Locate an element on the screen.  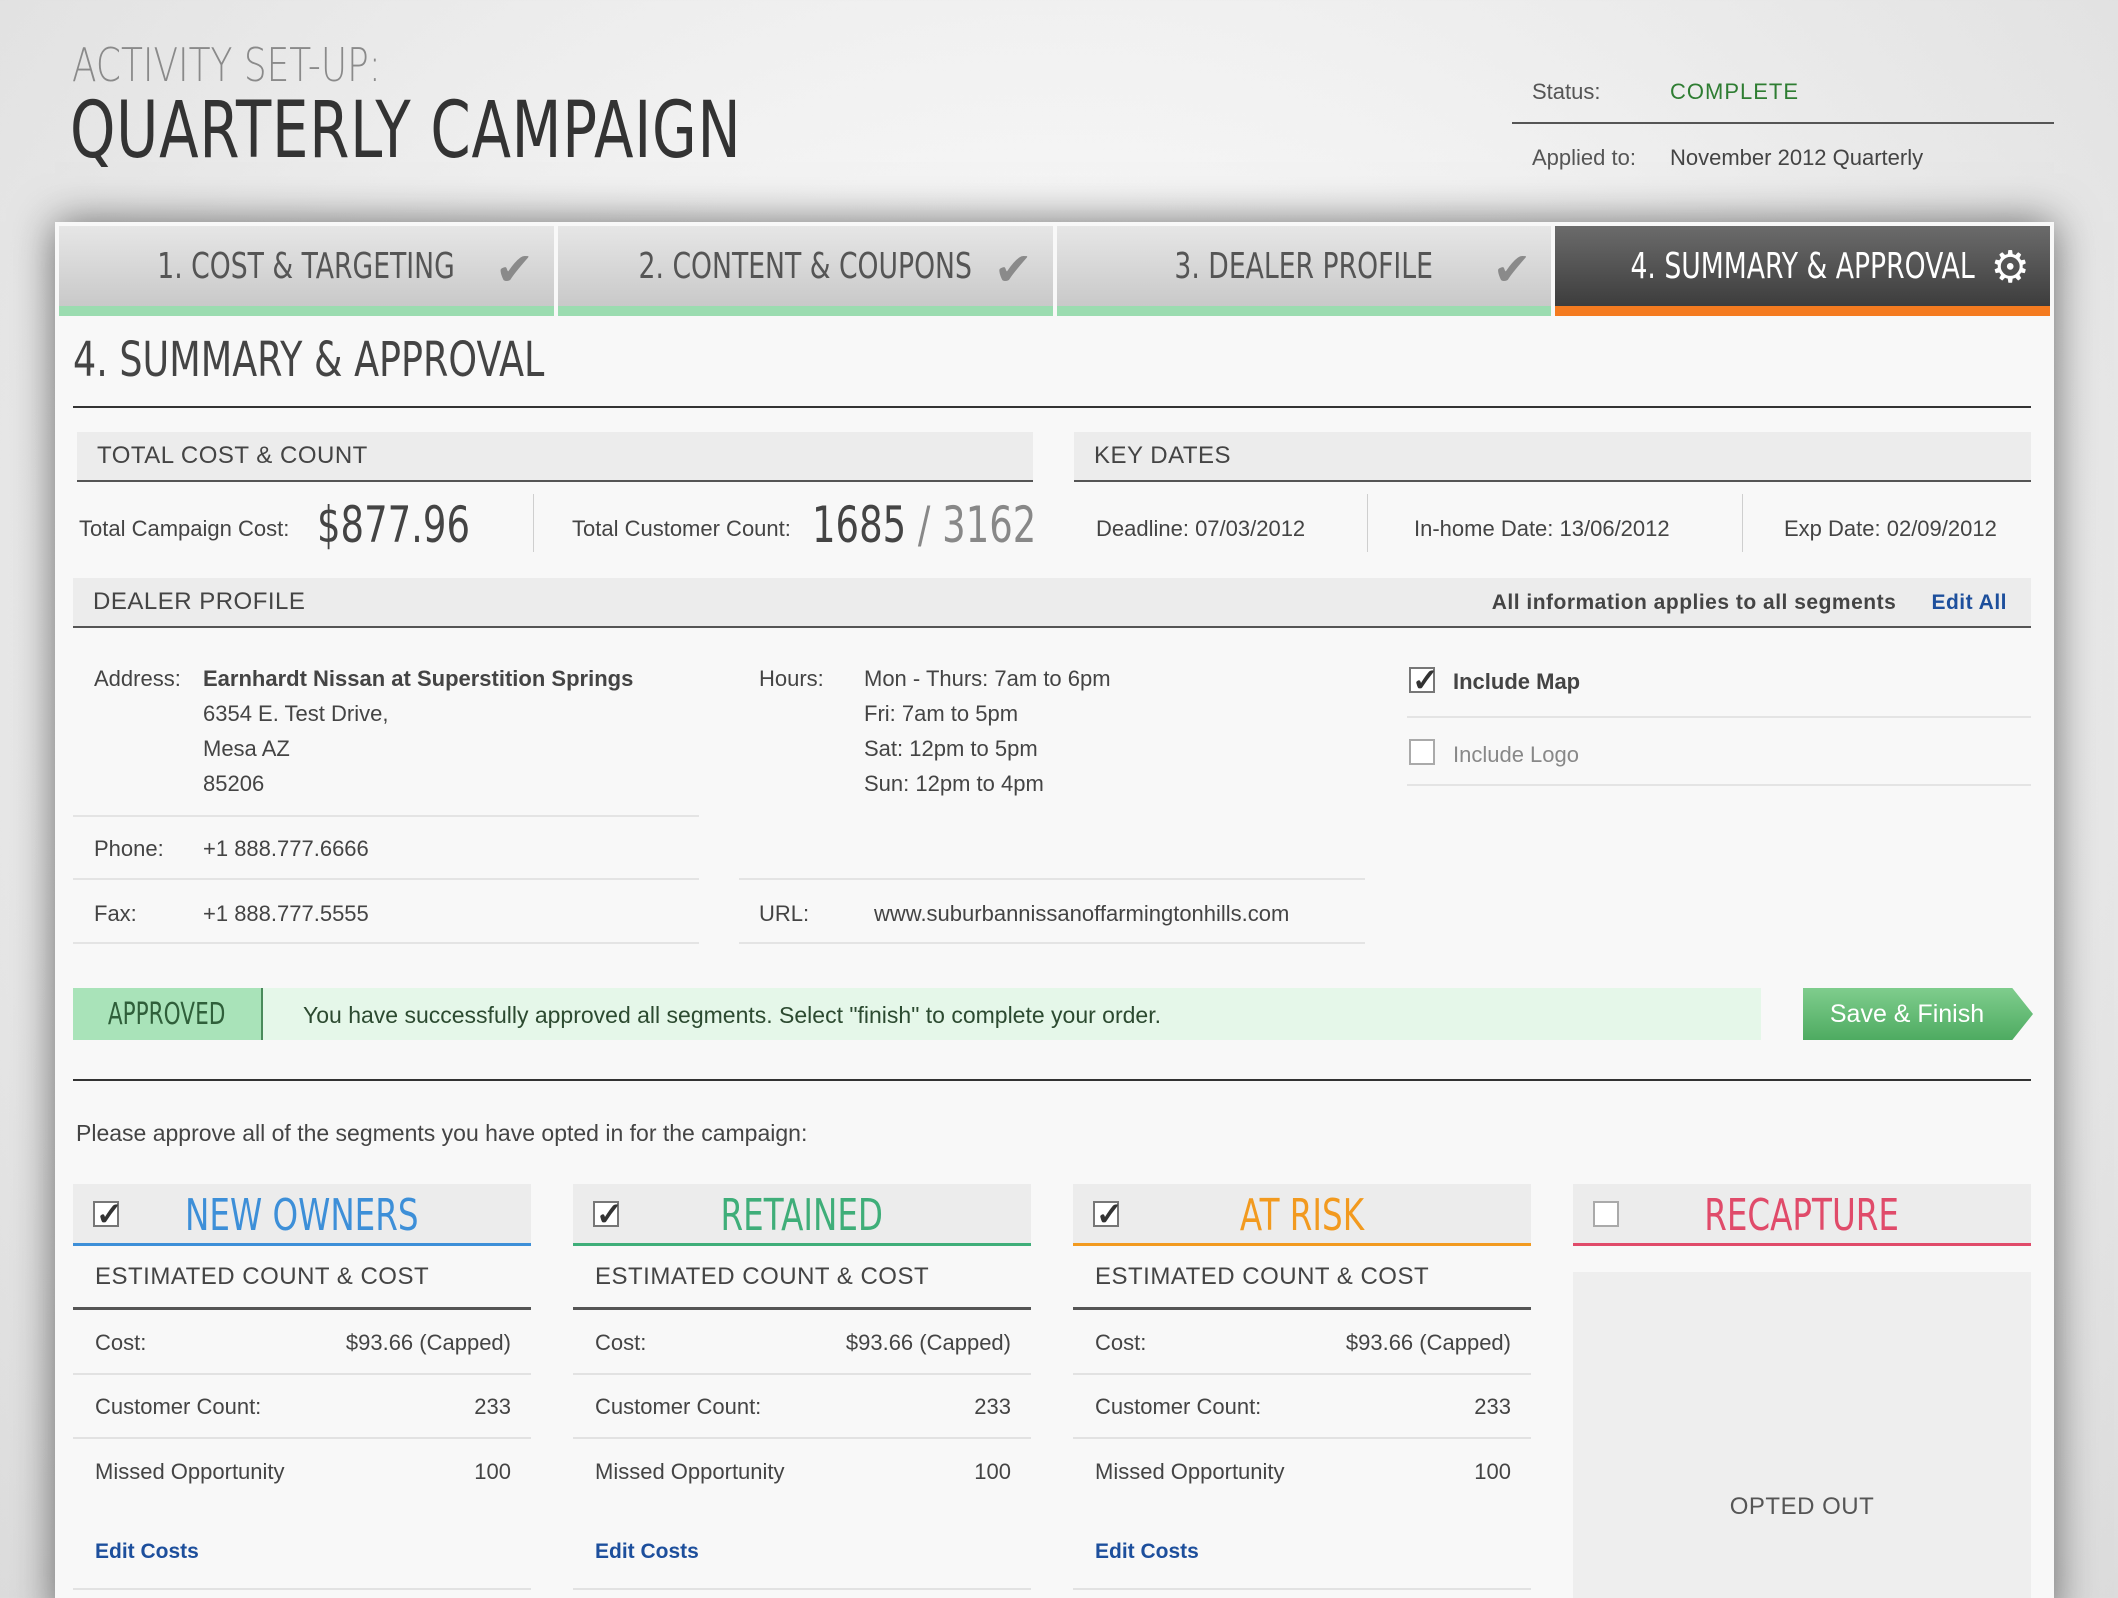
dealer-profile-note: All information applies to all segments is located at coordinates (1694, 602).